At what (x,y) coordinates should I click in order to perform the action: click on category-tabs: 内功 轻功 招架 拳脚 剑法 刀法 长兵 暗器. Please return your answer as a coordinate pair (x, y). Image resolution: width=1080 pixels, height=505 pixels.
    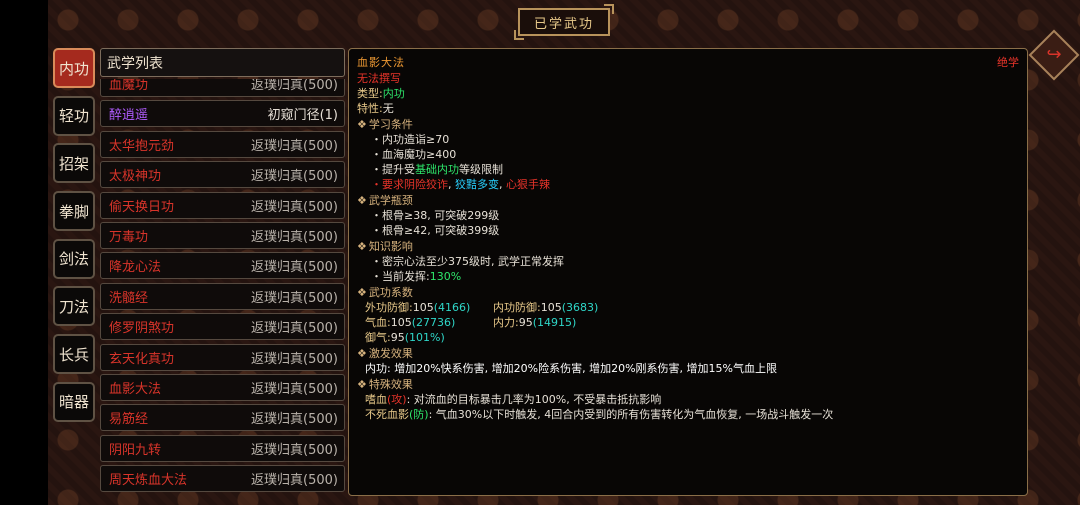
    Looking at the image, I should click on (74, 239).